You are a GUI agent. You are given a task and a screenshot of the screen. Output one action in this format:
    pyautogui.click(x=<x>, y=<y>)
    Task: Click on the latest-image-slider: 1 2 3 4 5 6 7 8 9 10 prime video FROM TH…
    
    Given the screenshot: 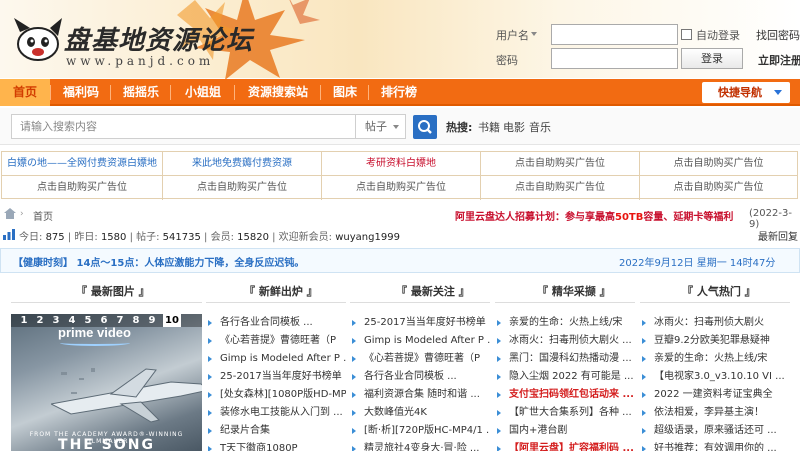 What is the action you would take?
    pyautogui.click(x=106, y=382)
    